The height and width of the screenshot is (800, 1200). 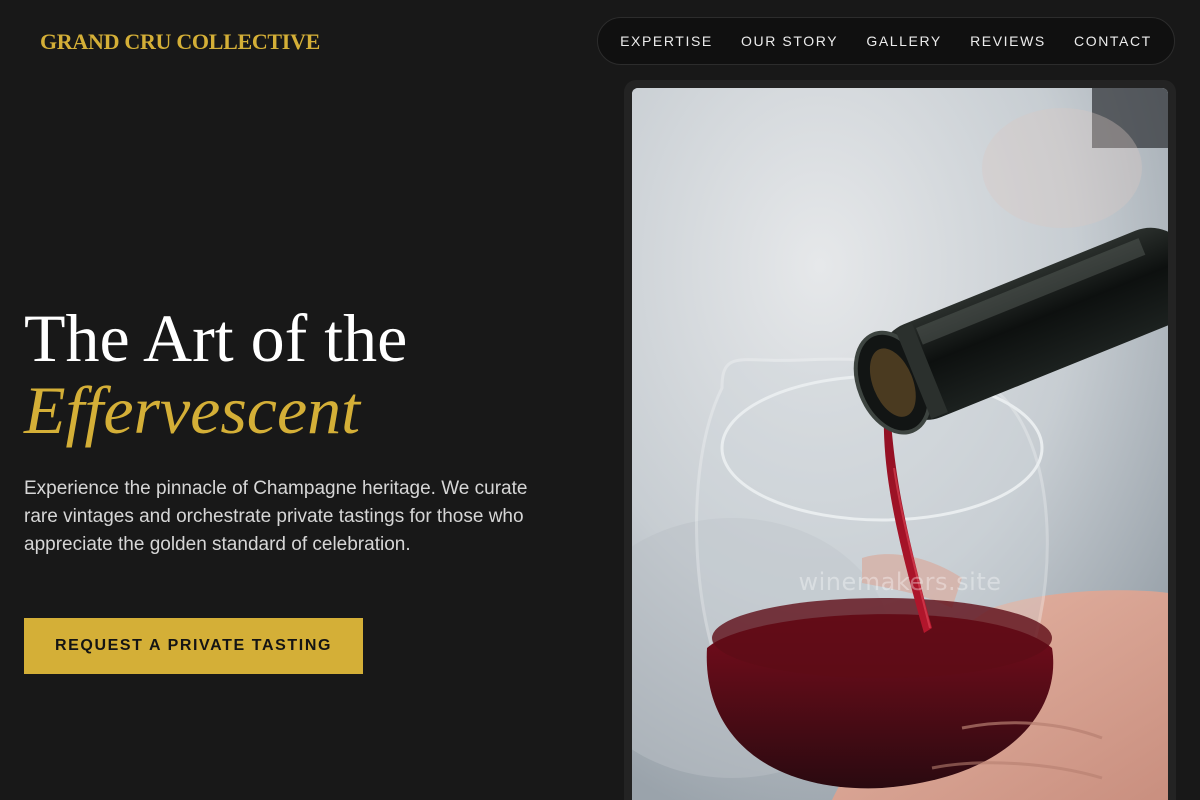 I want to click on nav-item-gallery: GALLERY, so click(x=904, y=41).